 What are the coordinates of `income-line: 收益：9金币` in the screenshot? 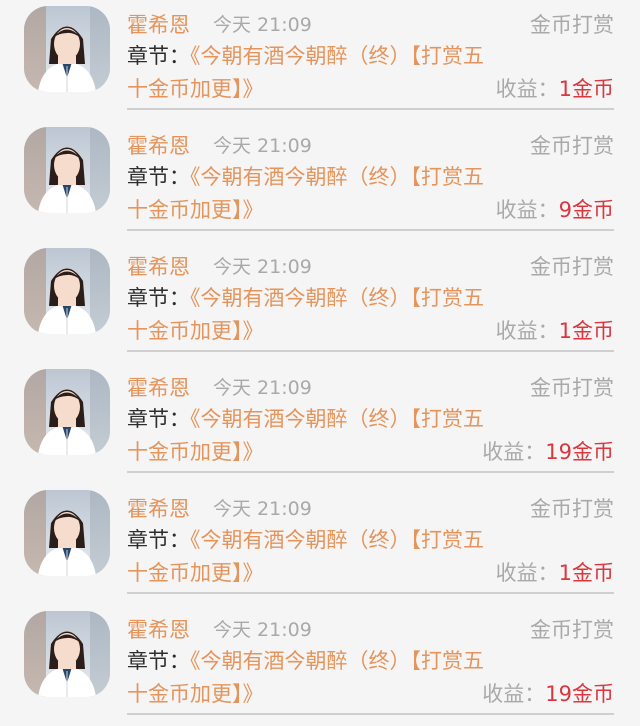 It's located at (555, 210).